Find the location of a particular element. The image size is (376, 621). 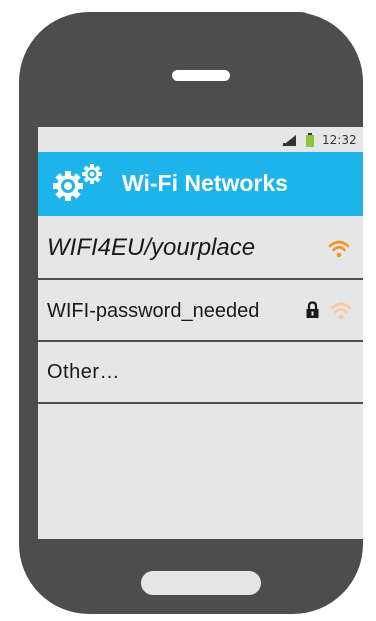

battery-icon is located at coordinates (310, 140).